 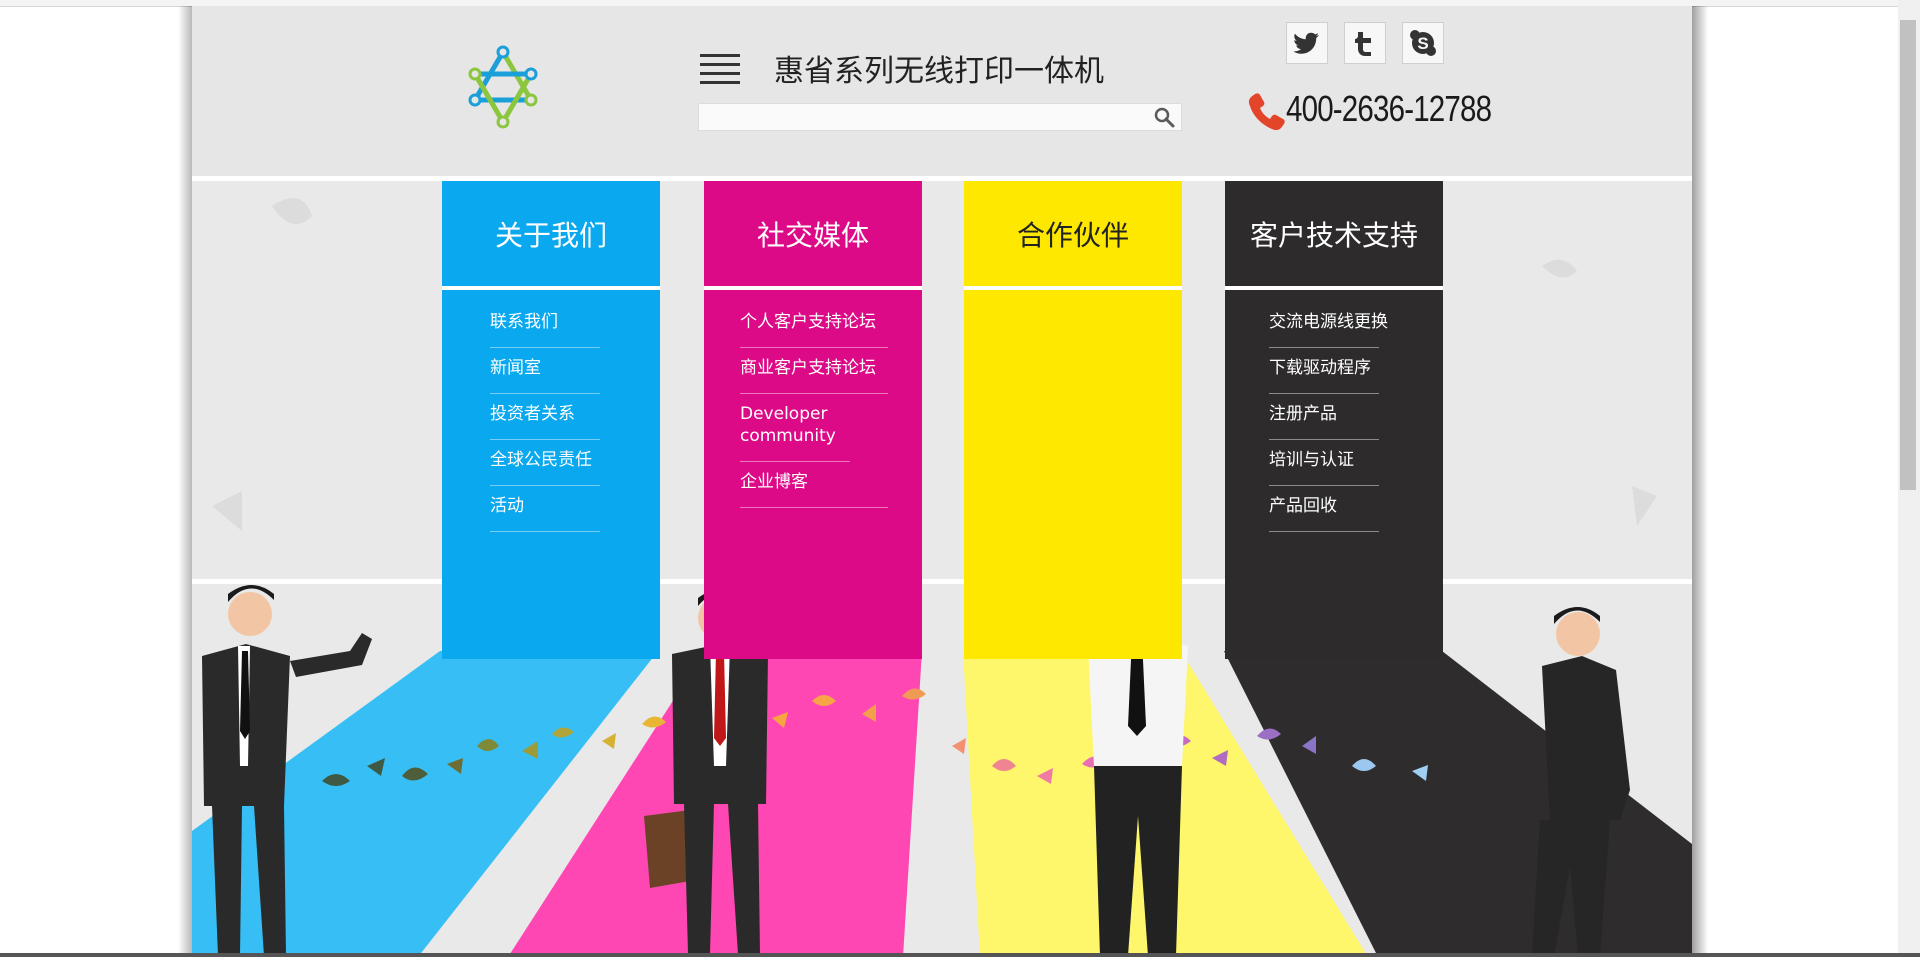 What do you see at coordinates (1328, 325) in the screenshot?
I see `link-power-cord-replacement: 交流电源线更换` at bounding box center [1328, 325].